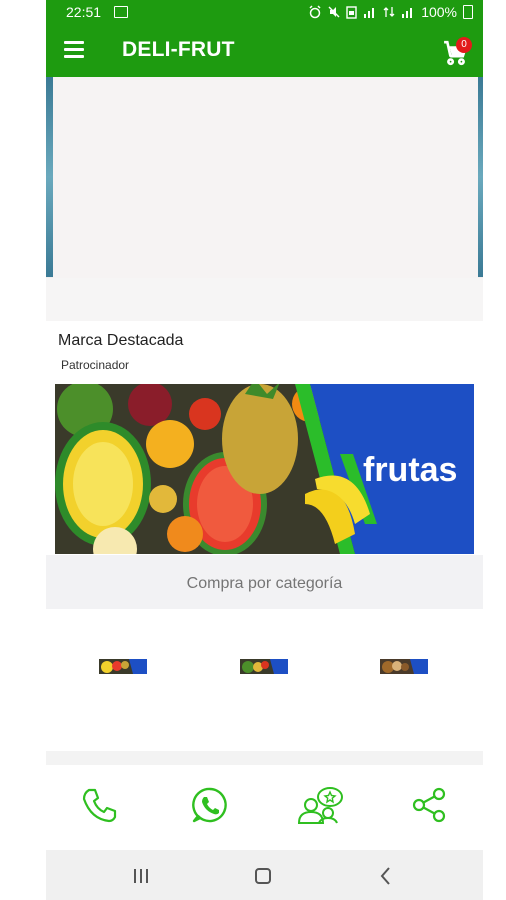  What do you see at coordinates (264, 807) in the screenshot?
I see `contact-actions-bar` at bounding box center [264, 807].